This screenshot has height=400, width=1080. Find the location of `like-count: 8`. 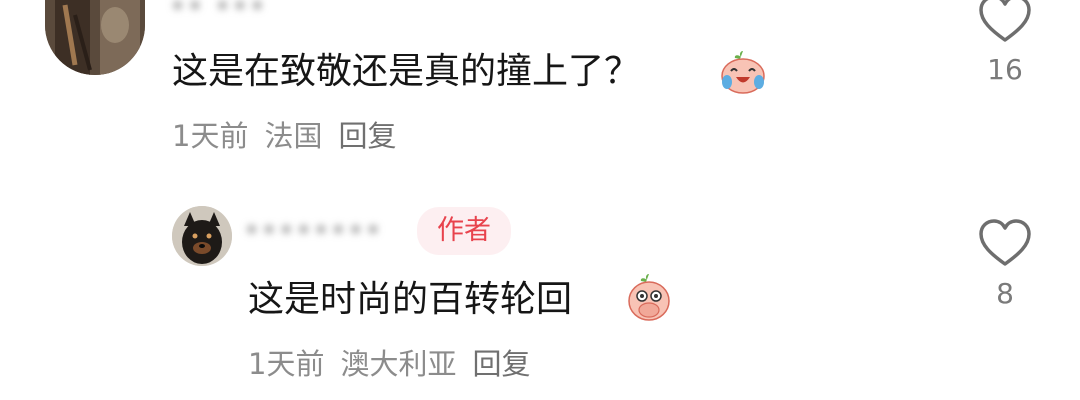

like-count: 8 is located at coordinates (1005, 293).